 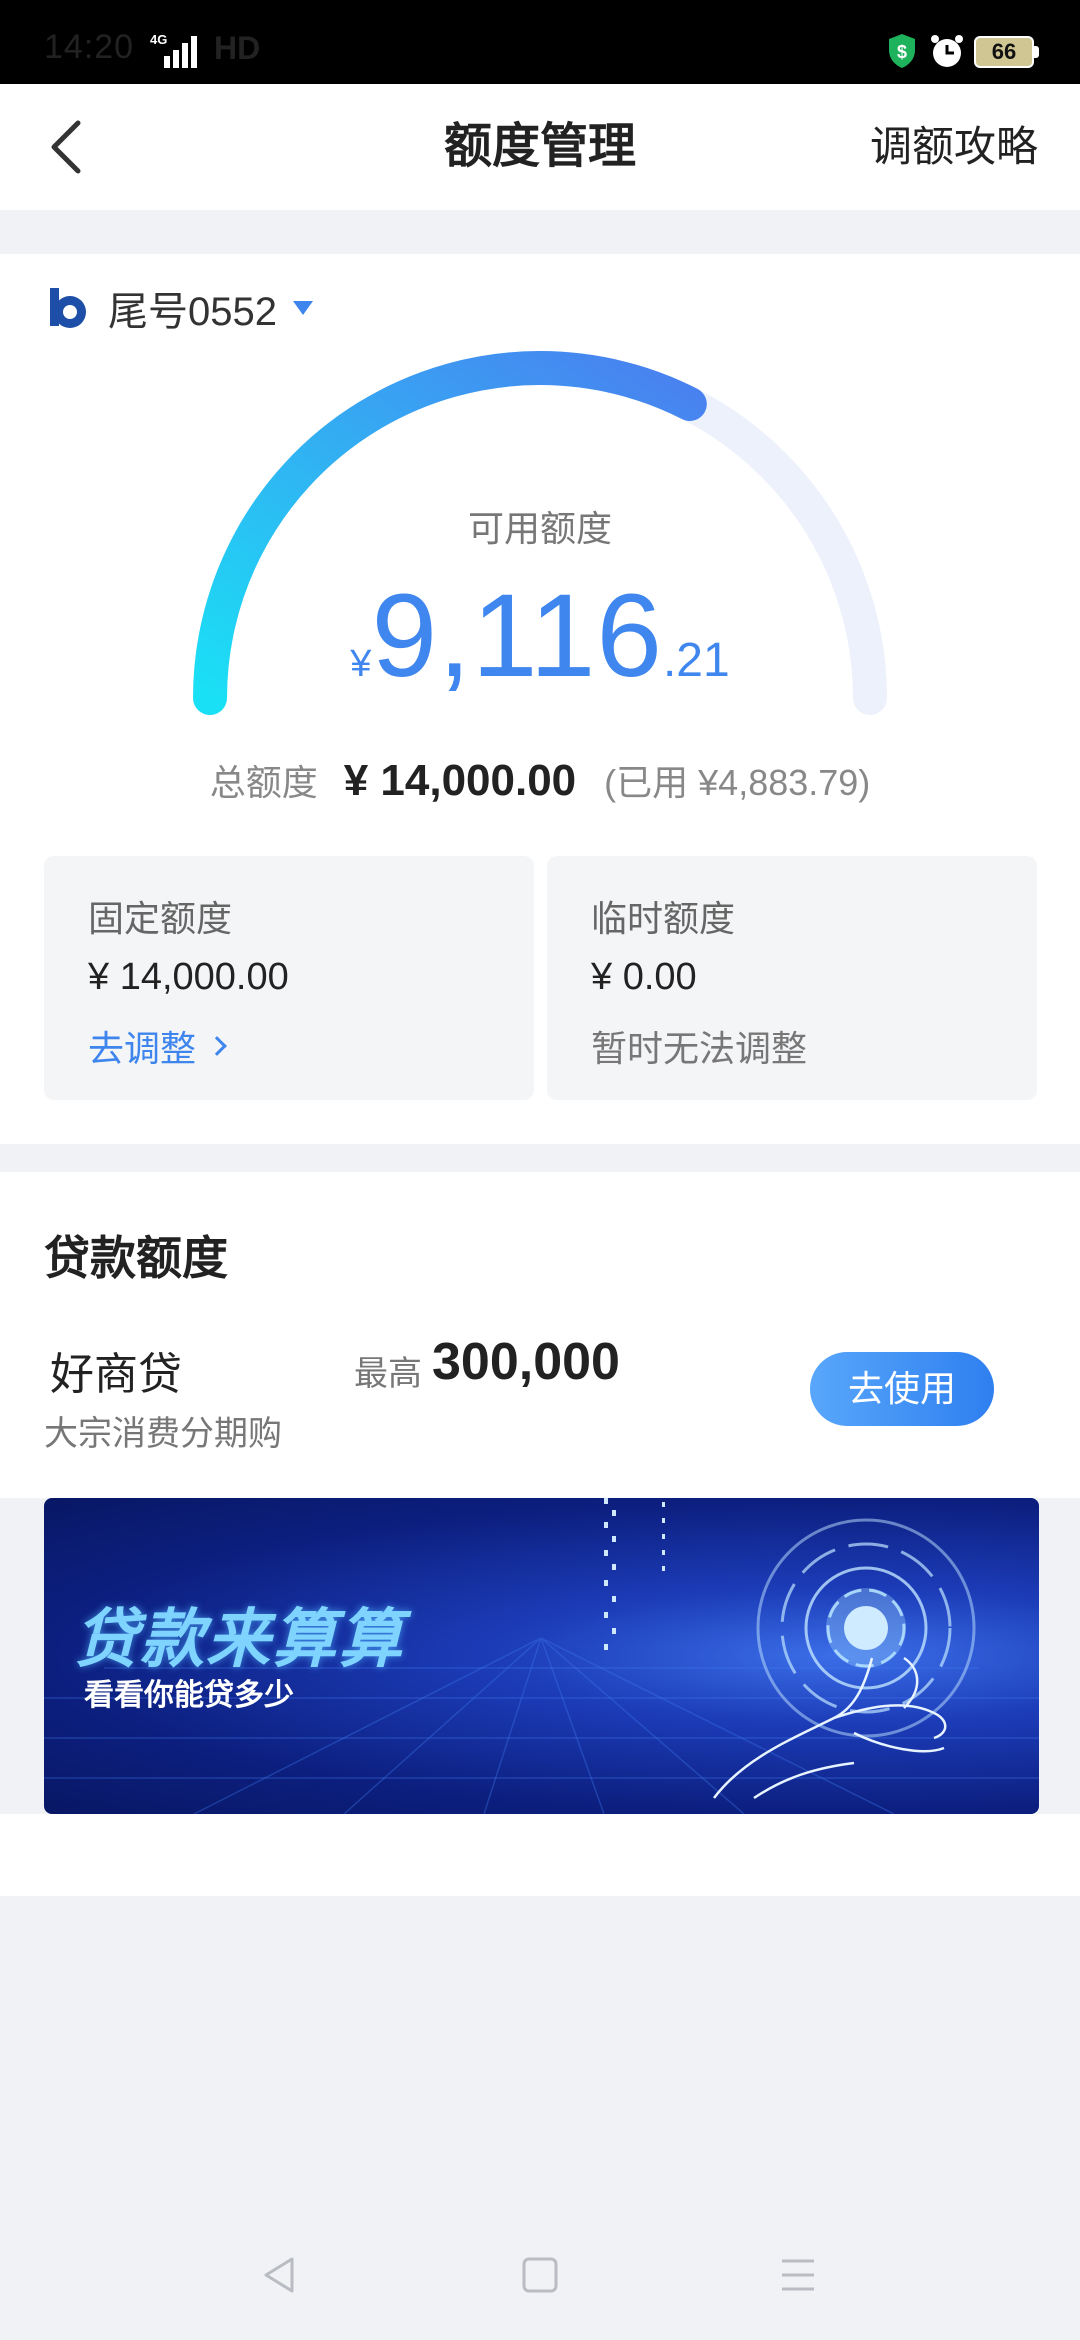 What do you see at coordinates (1004, 52) in the screenshot?
I see `battery-icon: 66` at bounding box center [1004, 52].